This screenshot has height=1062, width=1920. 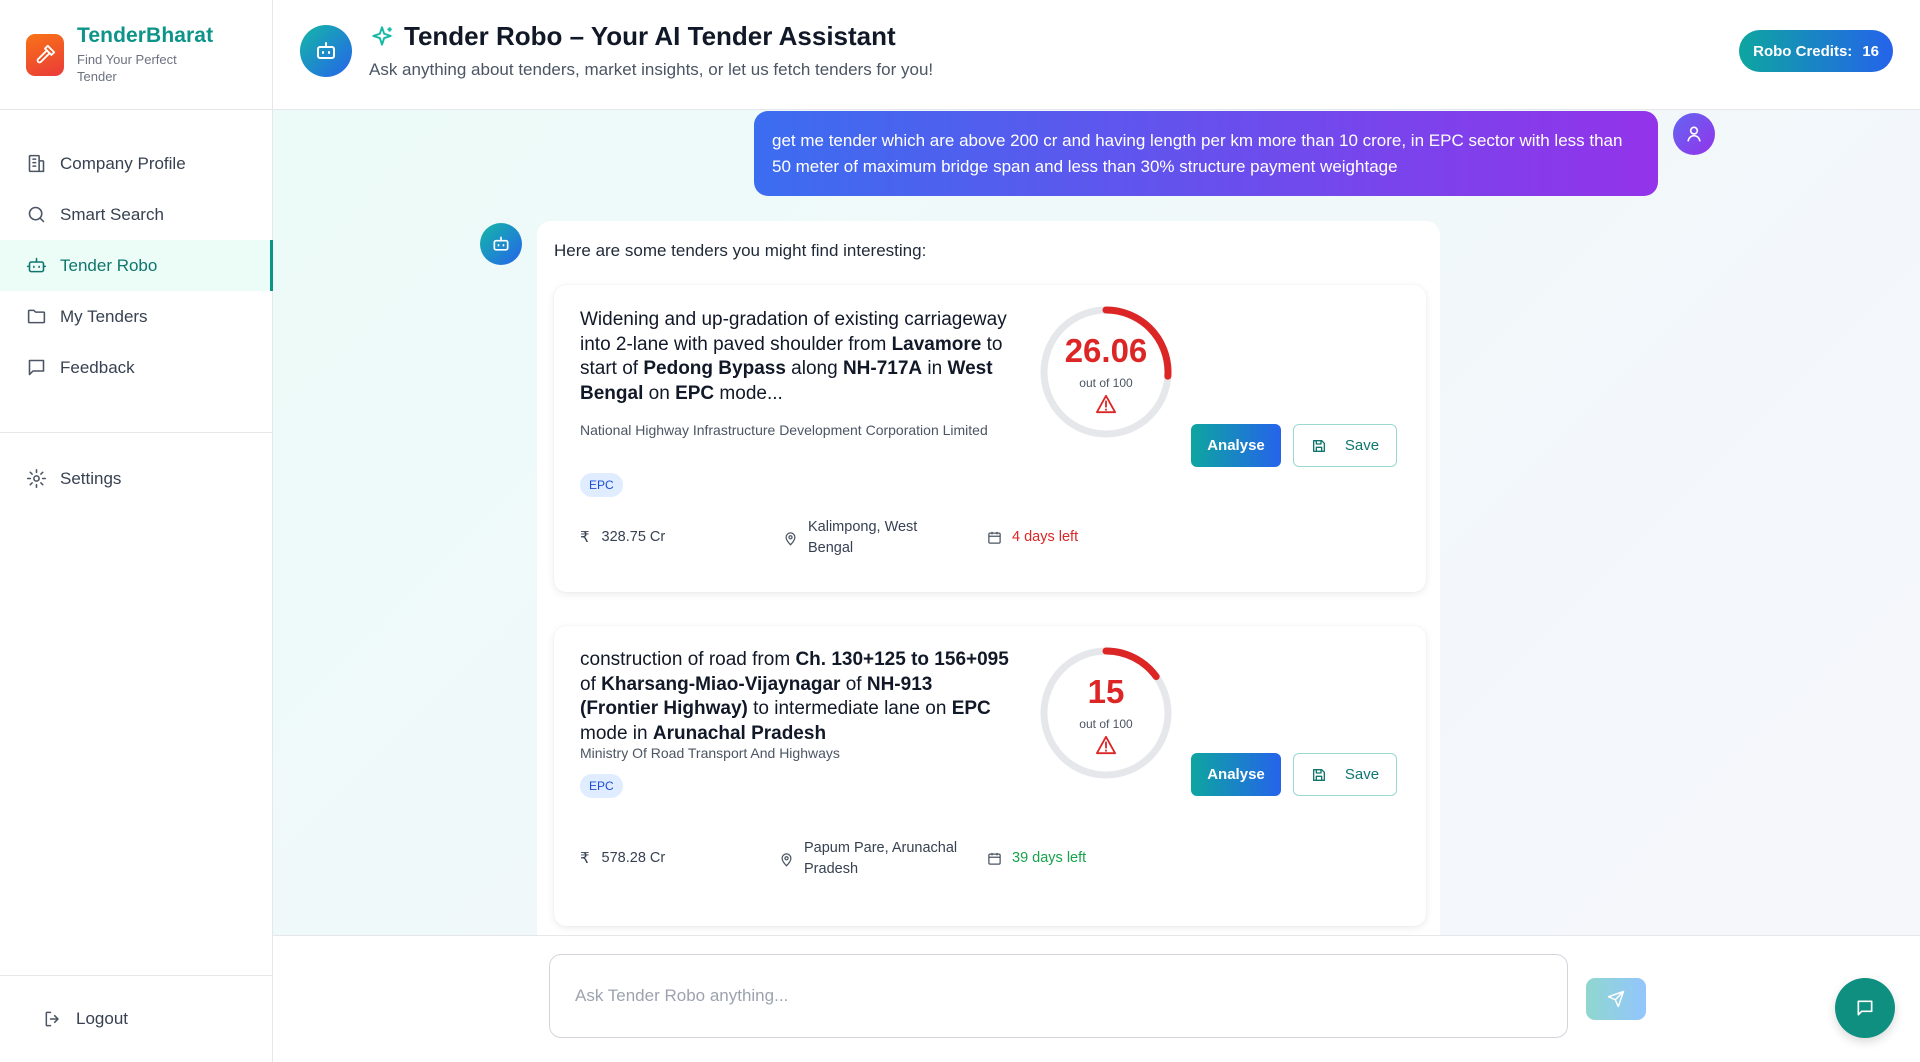 What do you see at coordinates (112, 214) in the screenshot?
I see `sidebar-item-label: Smart Search` at bounding box center [112, 214].